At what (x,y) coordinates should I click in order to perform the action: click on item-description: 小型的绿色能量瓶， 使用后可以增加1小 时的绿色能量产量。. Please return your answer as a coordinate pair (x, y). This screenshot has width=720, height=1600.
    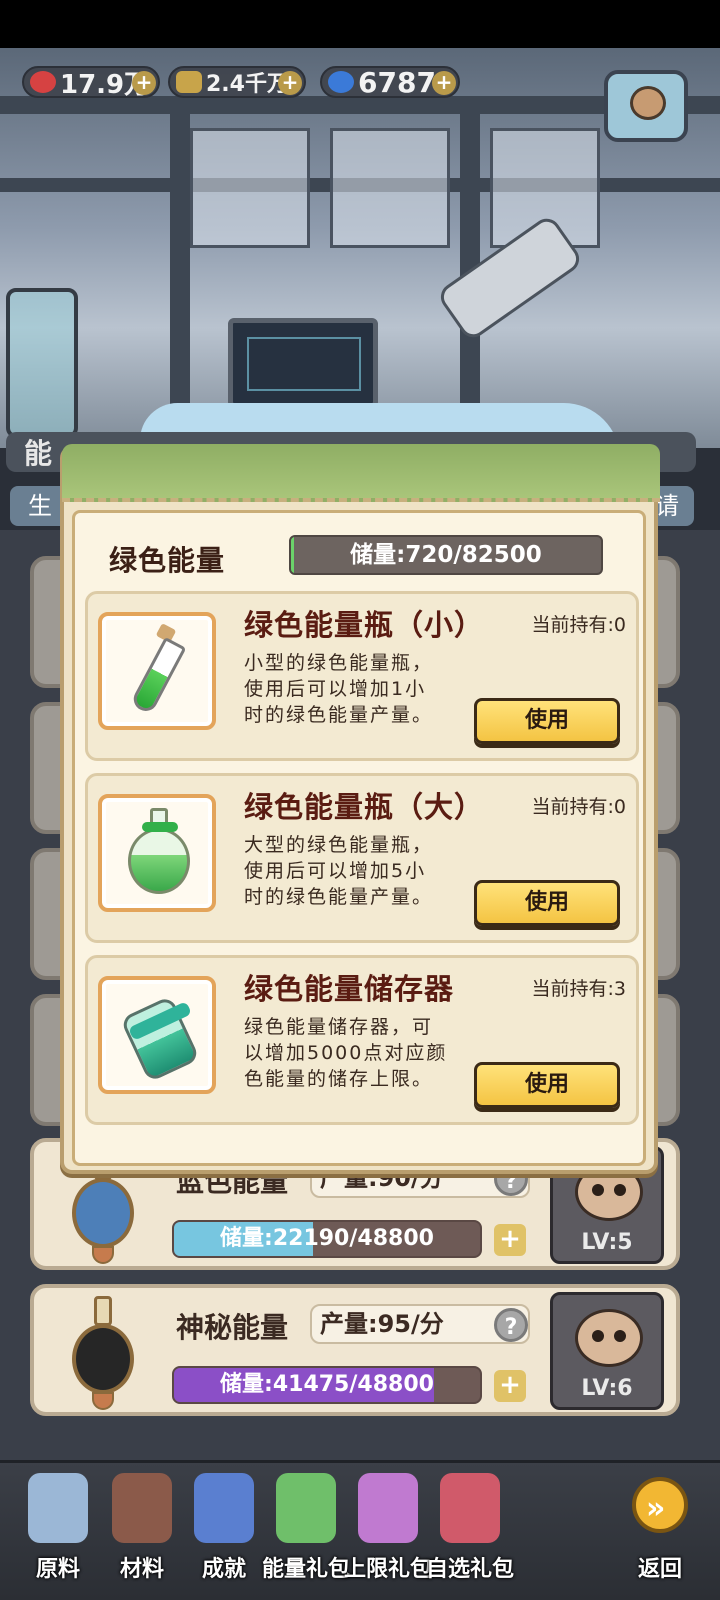
    Looking at the image, I should click on (354, 689).